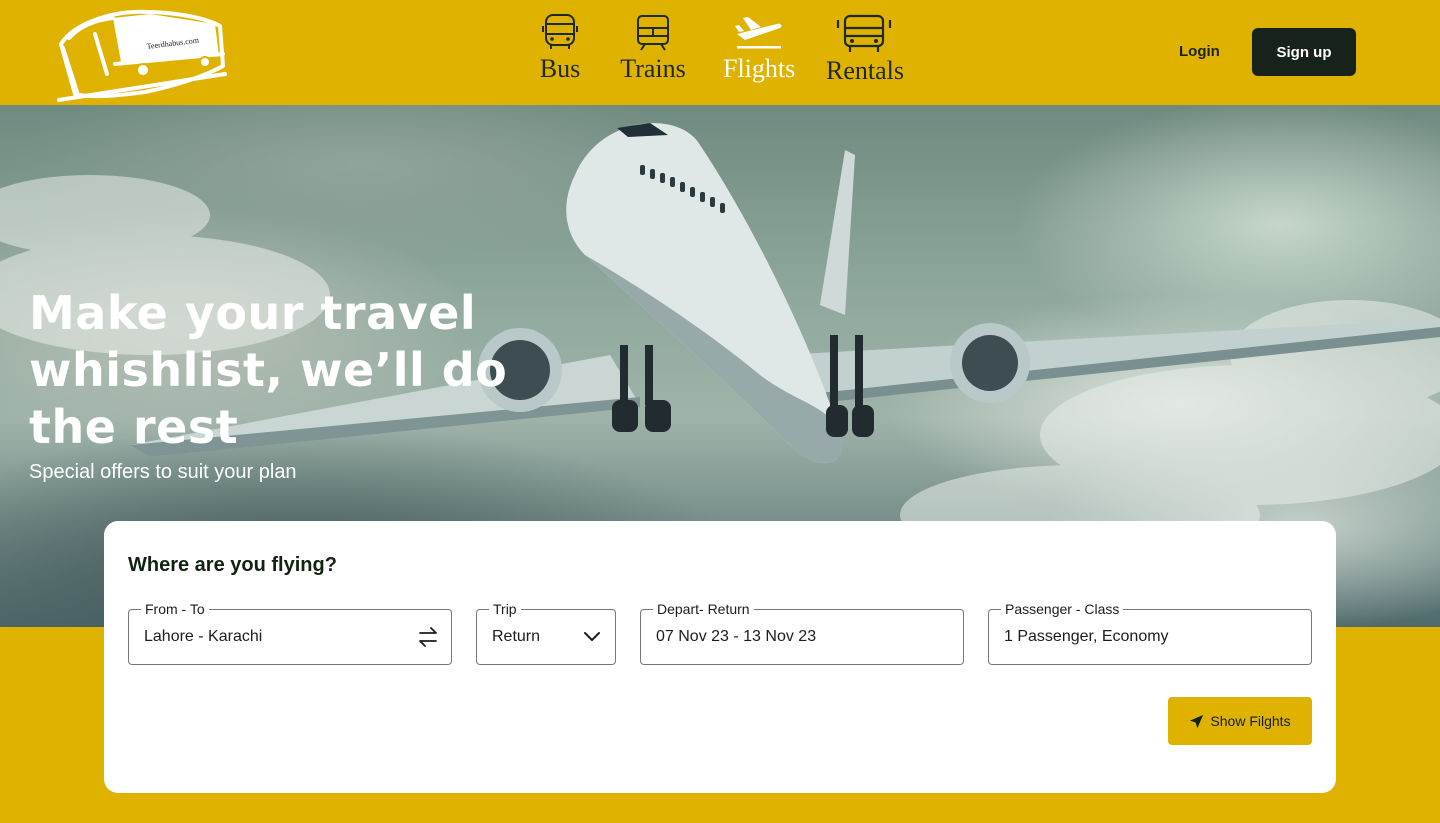  What do you see at coordinates (1199, 51) in the screenshot?
I see `login-link: Login` at bounding box center [1199, 51].